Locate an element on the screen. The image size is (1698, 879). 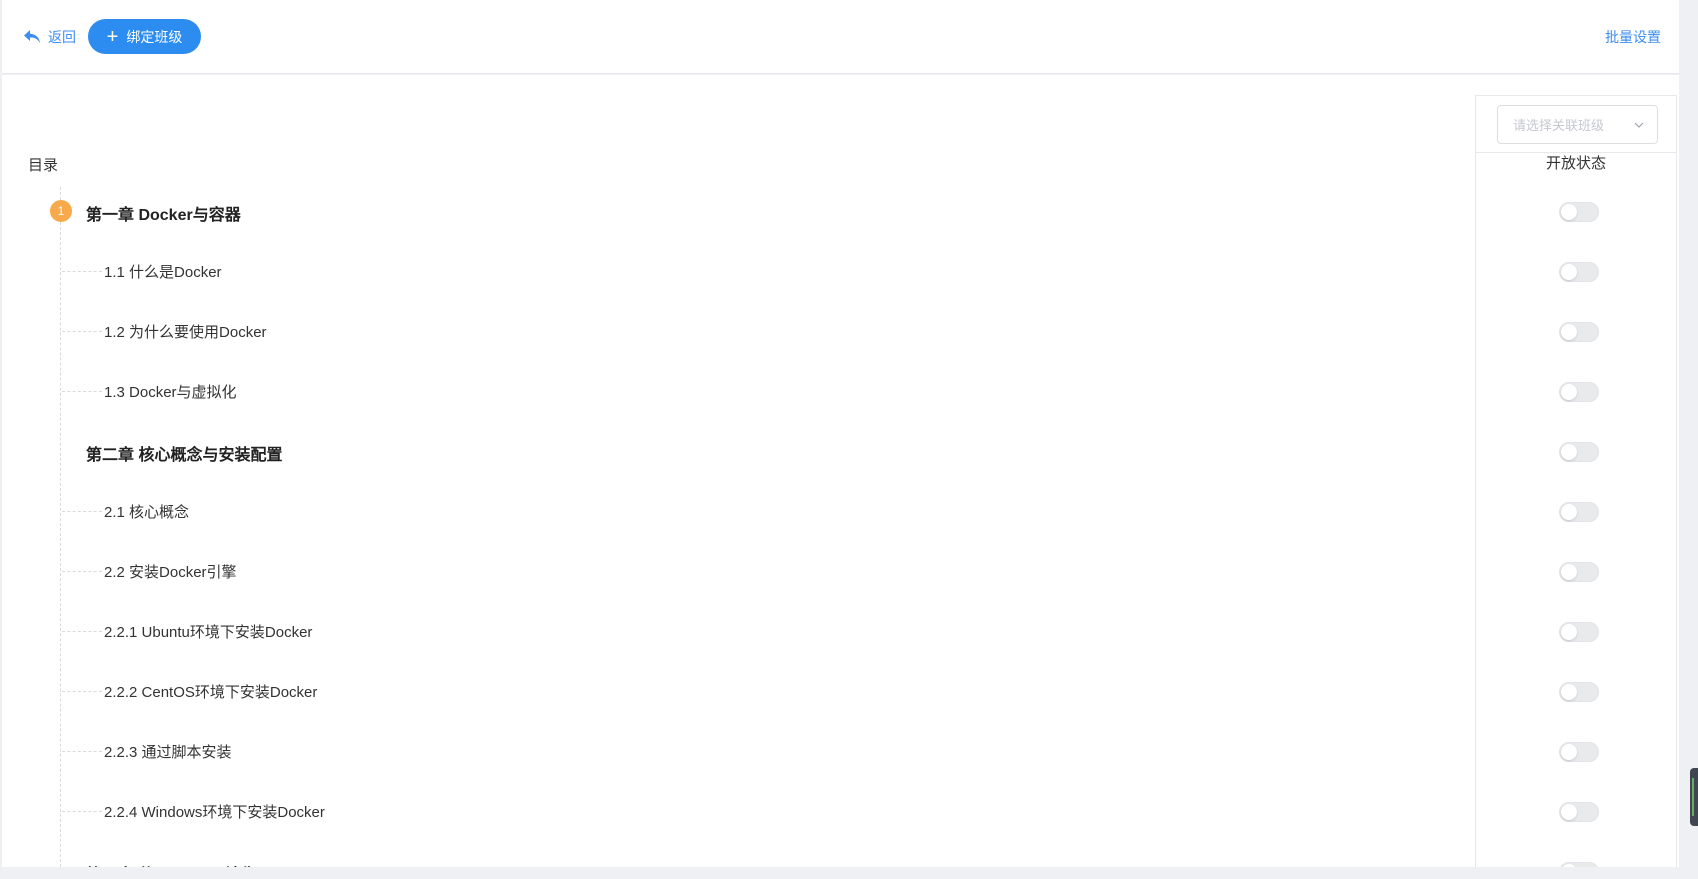
section-title: 1.3 Docker与虚拟化 is located at coordinates (170, 392).